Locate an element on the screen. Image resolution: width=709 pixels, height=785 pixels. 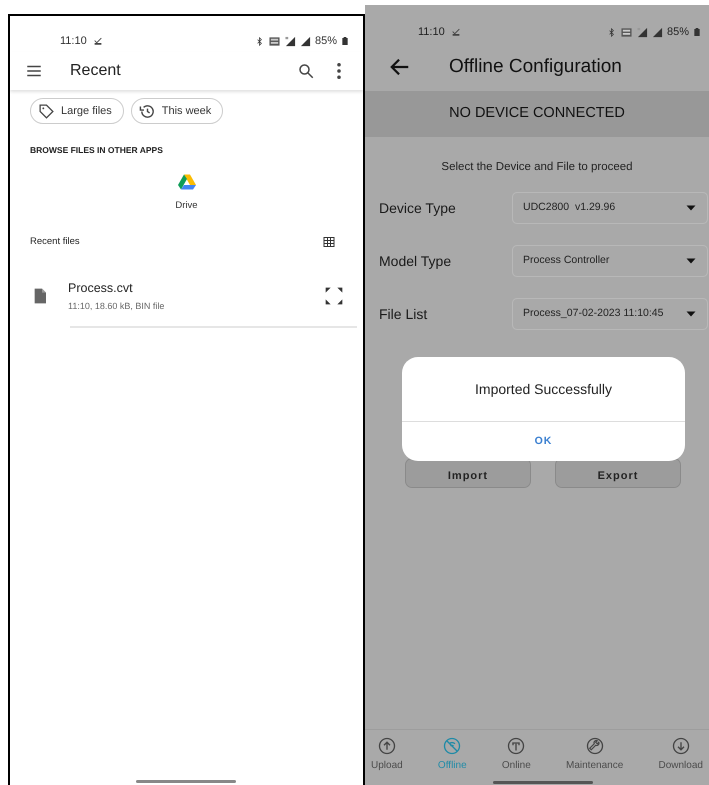
toolbar-title: Recent is located at coordinates (95, 71).